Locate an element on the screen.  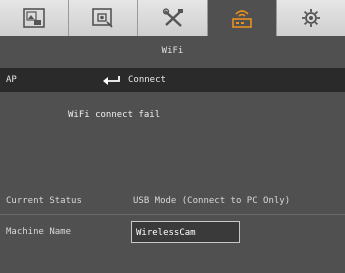
page-title-text: WiFi is located at coordinates (172, 51).